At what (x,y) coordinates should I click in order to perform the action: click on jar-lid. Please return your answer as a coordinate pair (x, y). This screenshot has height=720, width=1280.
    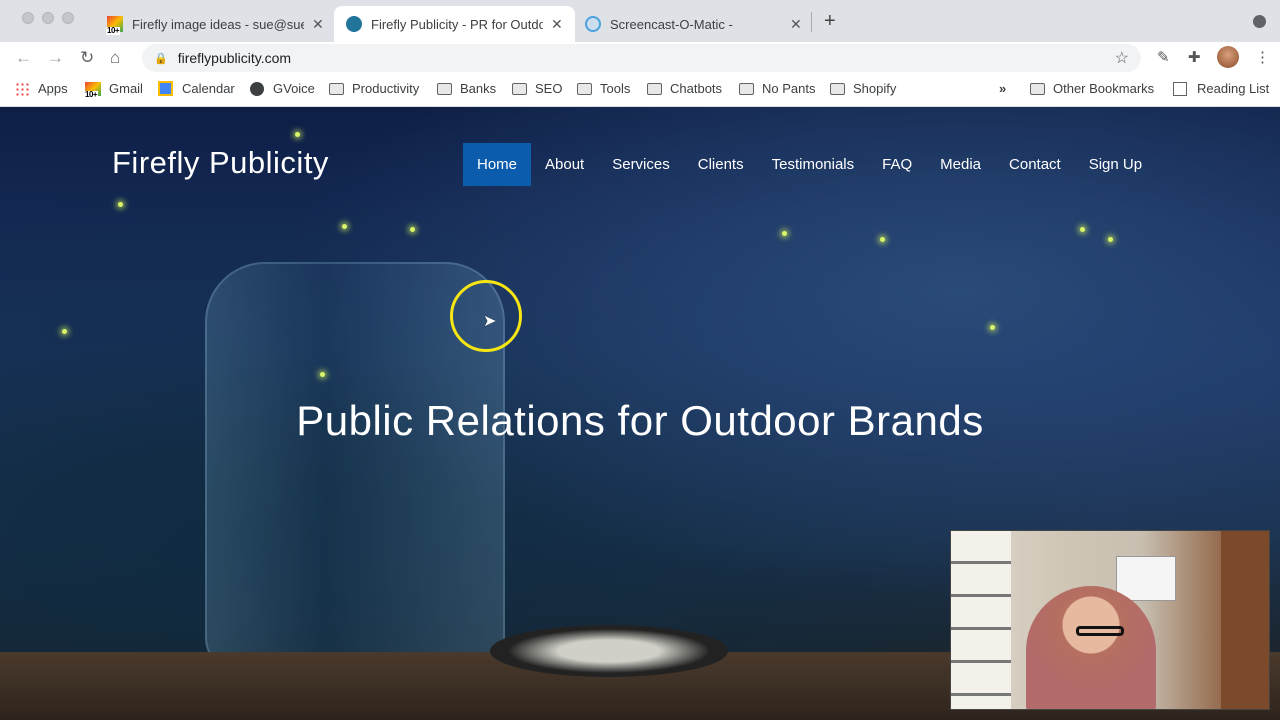
    Looking at the image, I should click on (609, 651).